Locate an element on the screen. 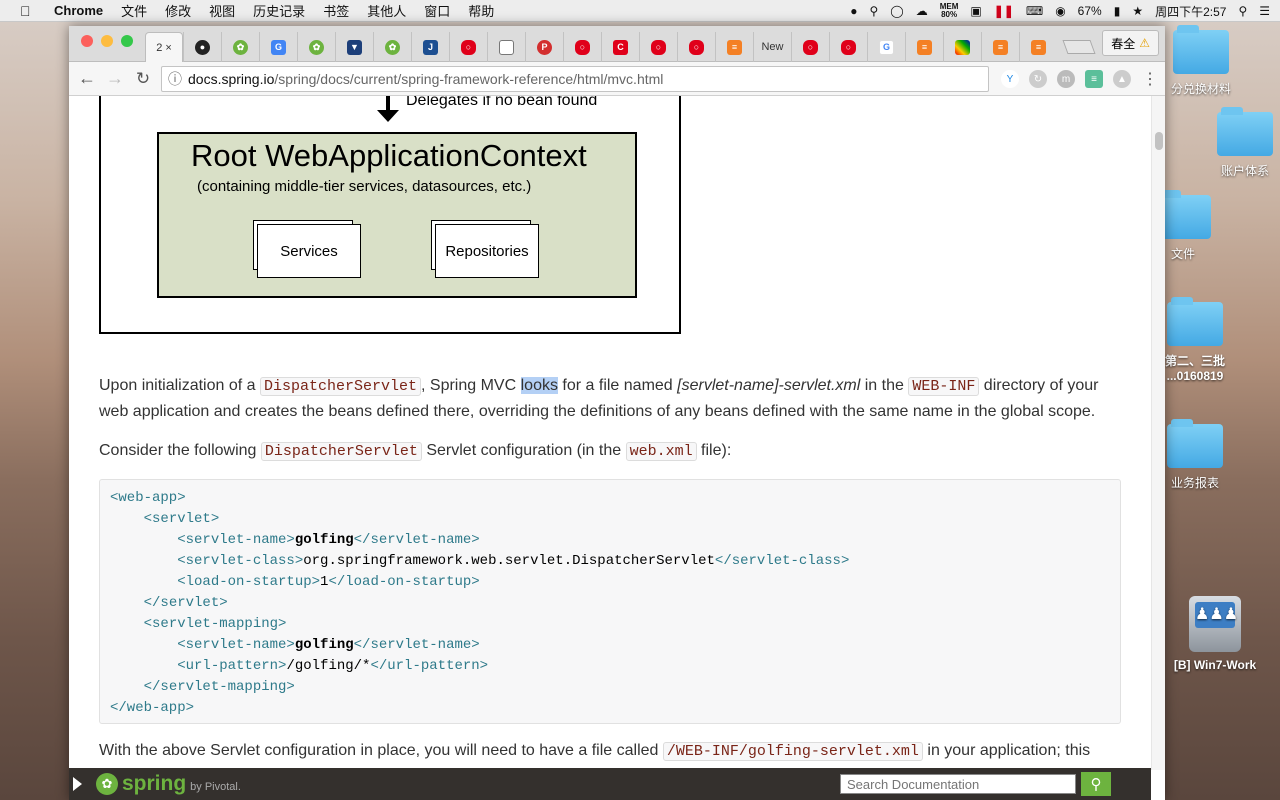  reload-button: ↻ is located at coordinates (143, 79).